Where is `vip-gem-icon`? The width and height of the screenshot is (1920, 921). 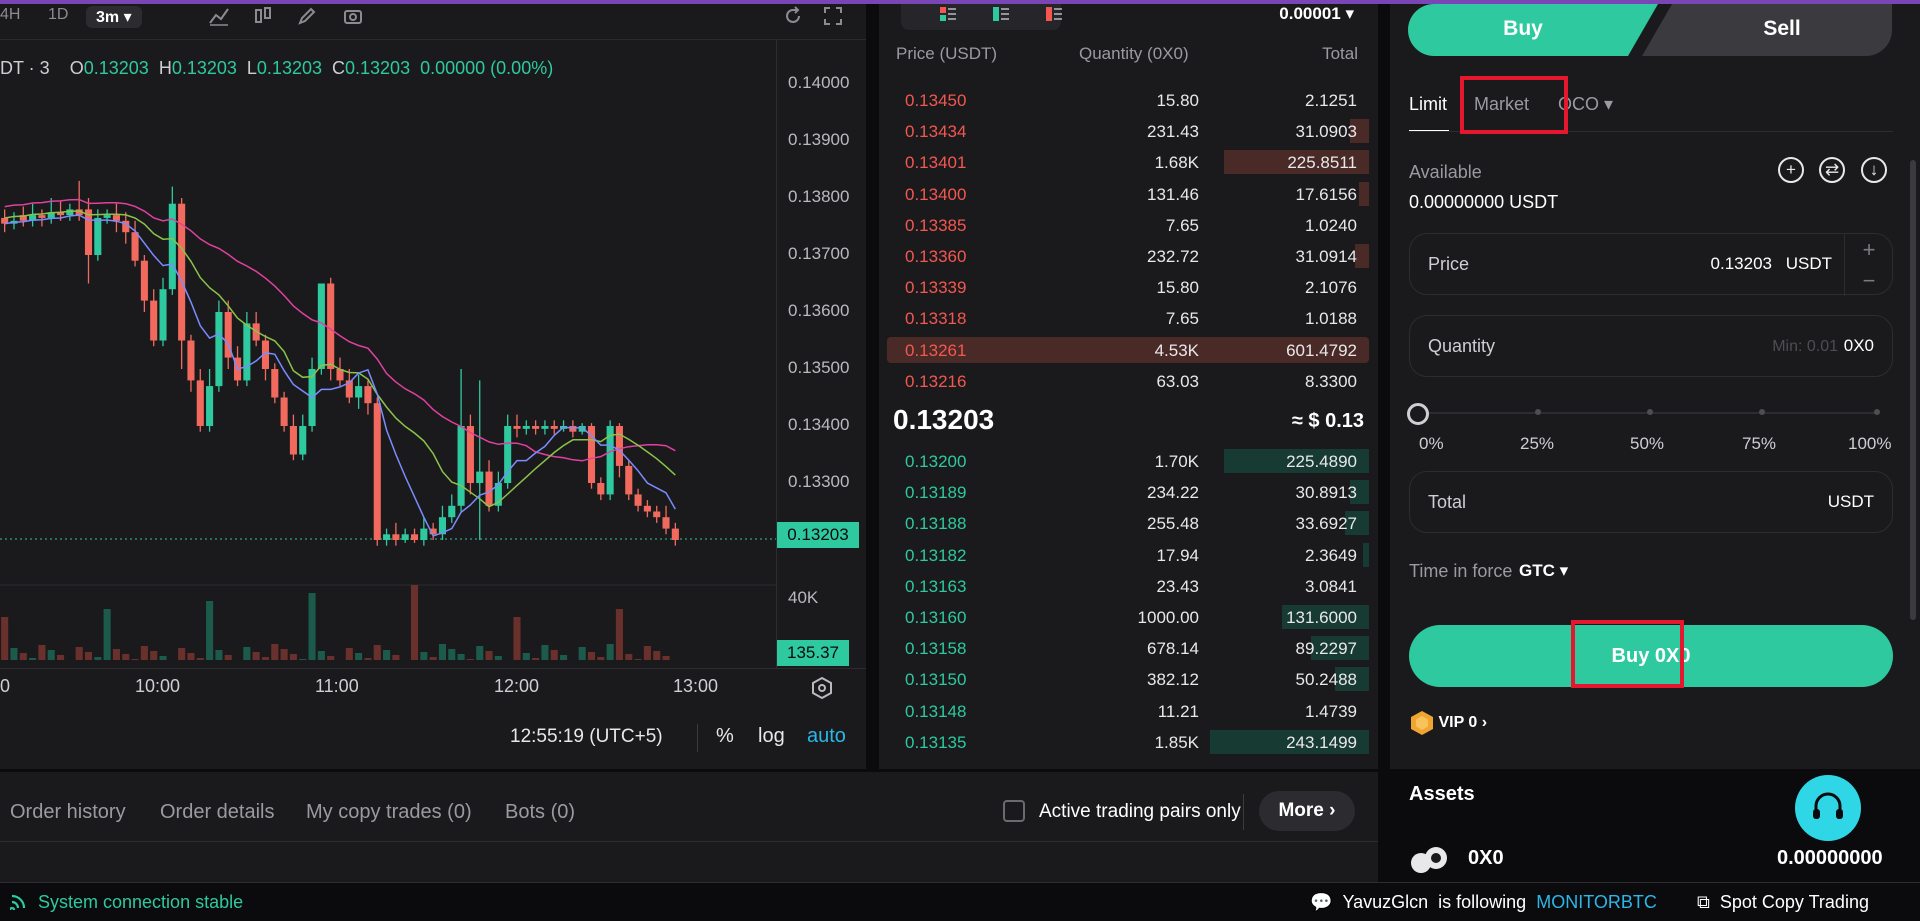 vip-gem-icon is located at coordinates (1422, 723).